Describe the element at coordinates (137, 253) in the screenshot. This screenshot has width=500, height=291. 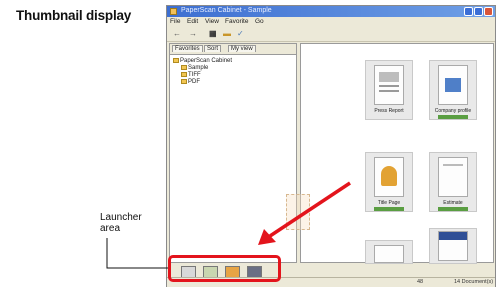
I see `callout-leader-line` at that location.